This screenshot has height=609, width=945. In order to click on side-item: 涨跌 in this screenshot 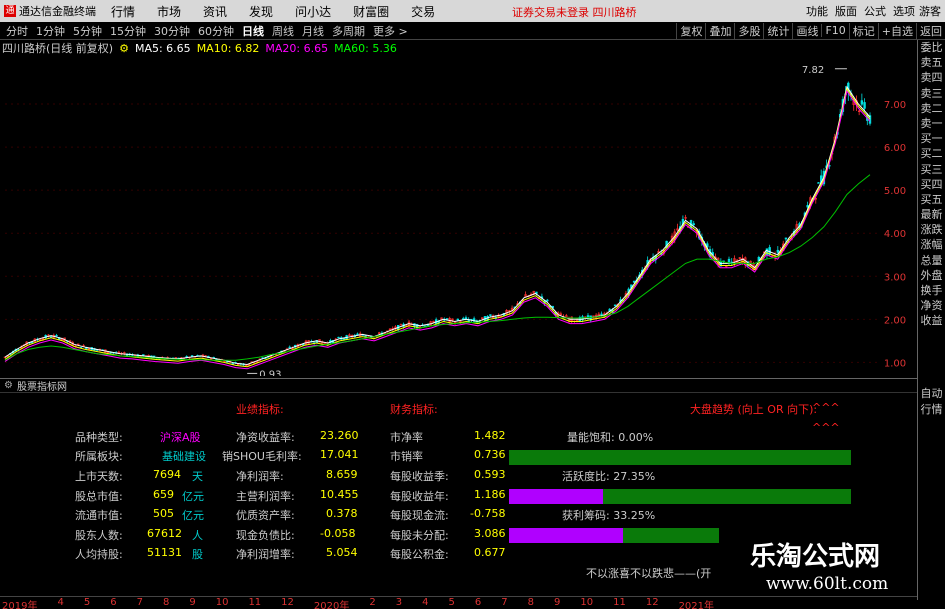, I will do `click(931, 229)`.